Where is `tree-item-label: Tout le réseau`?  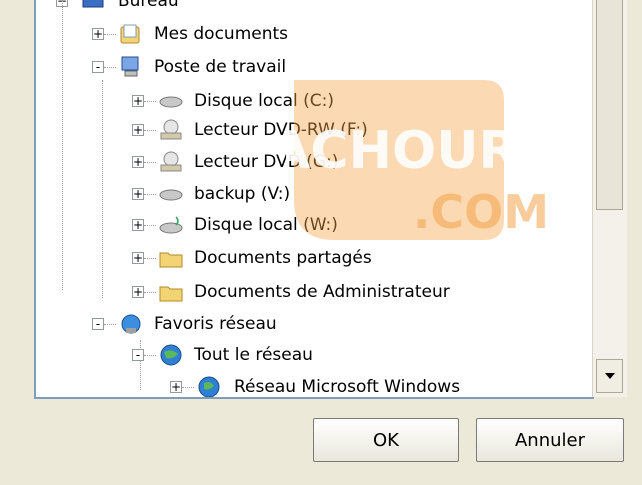 tree-item-label: Tout le réseau is located at coordinates (253, 355).